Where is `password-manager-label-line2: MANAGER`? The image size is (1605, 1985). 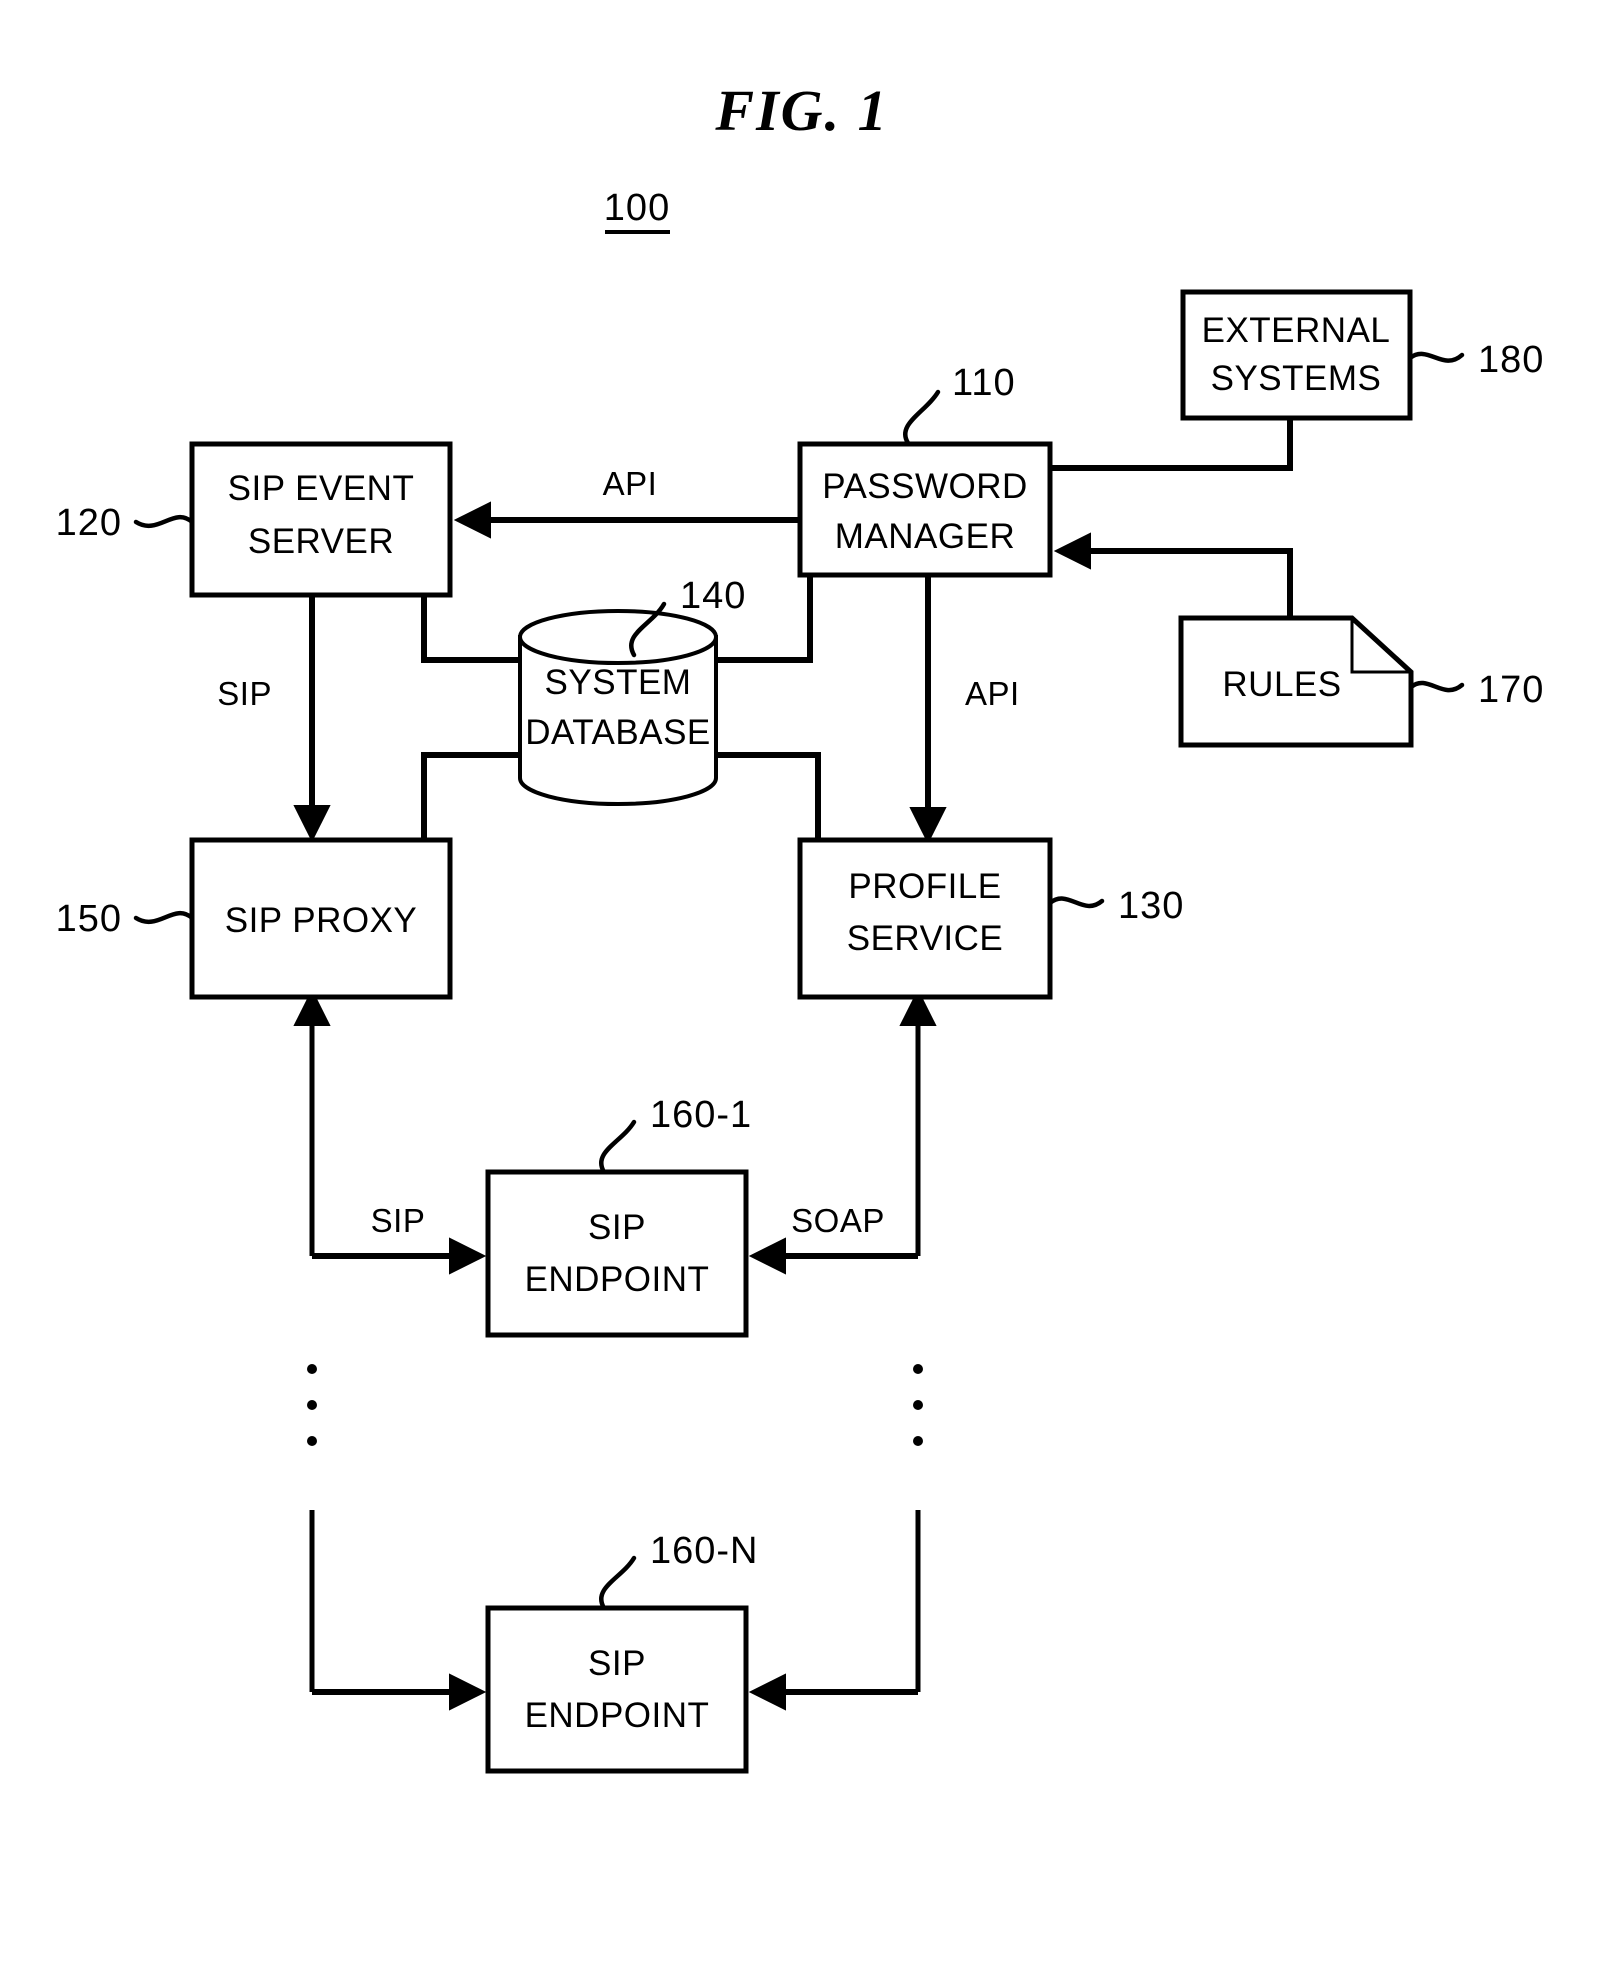 password-manager-label-line2: MANAGER is located at coordinates (925, 536).